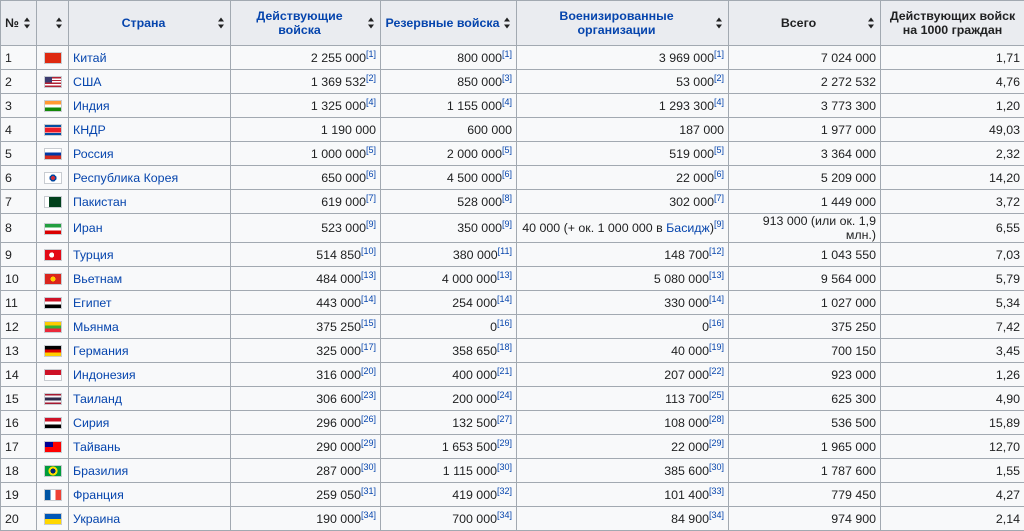 Image resolution: width=1024 pixels, height=531 pixels. What do you see at coordinates (96, 519) in the screenshot?
I see `country-link: Украина` at bounding box center [96, 519].